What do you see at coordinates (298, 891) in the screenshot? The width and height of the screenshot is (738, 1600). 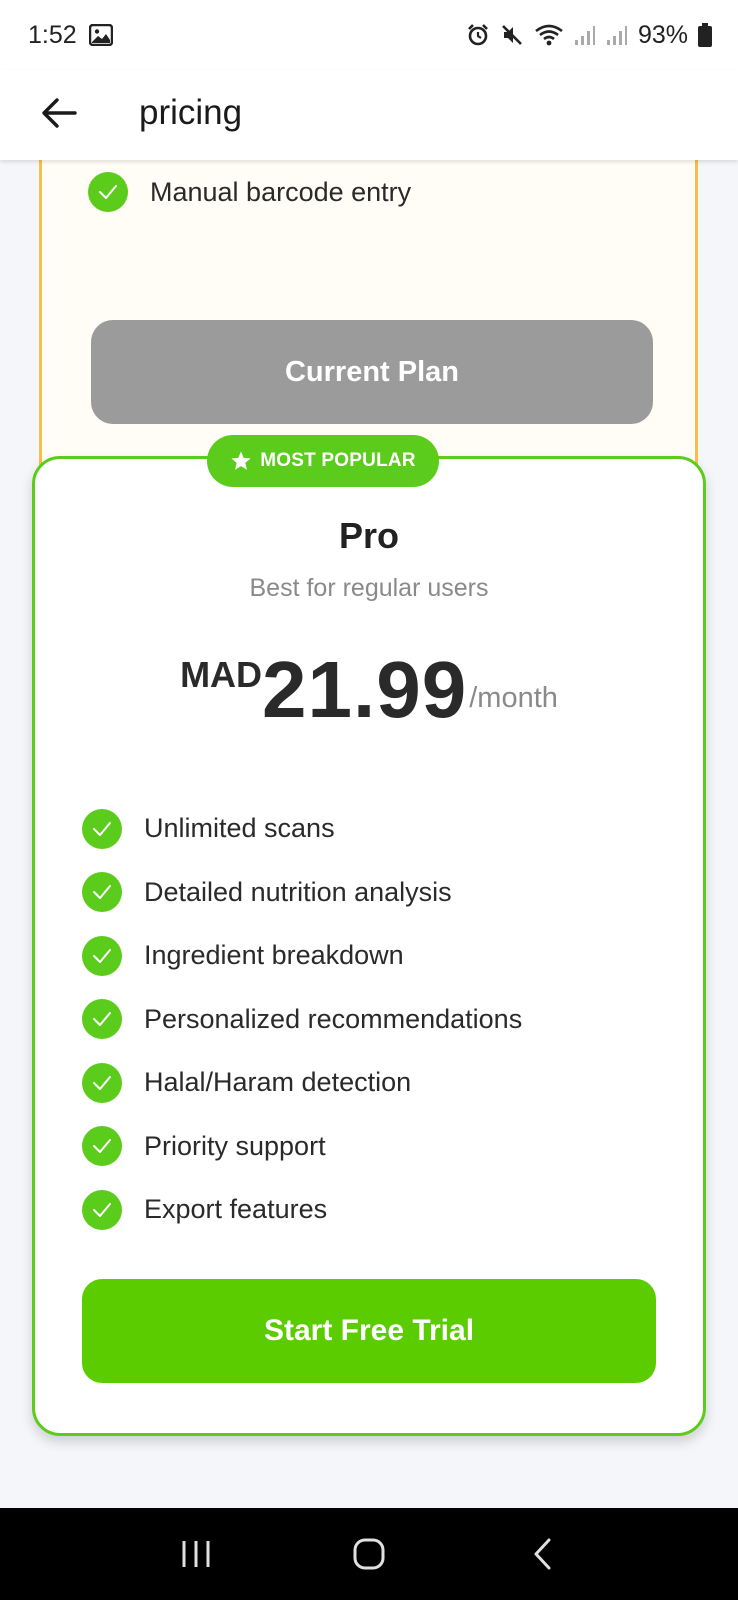 I see `feature-label: Detailed nutrition analysis` at bounding box center [298, 891].